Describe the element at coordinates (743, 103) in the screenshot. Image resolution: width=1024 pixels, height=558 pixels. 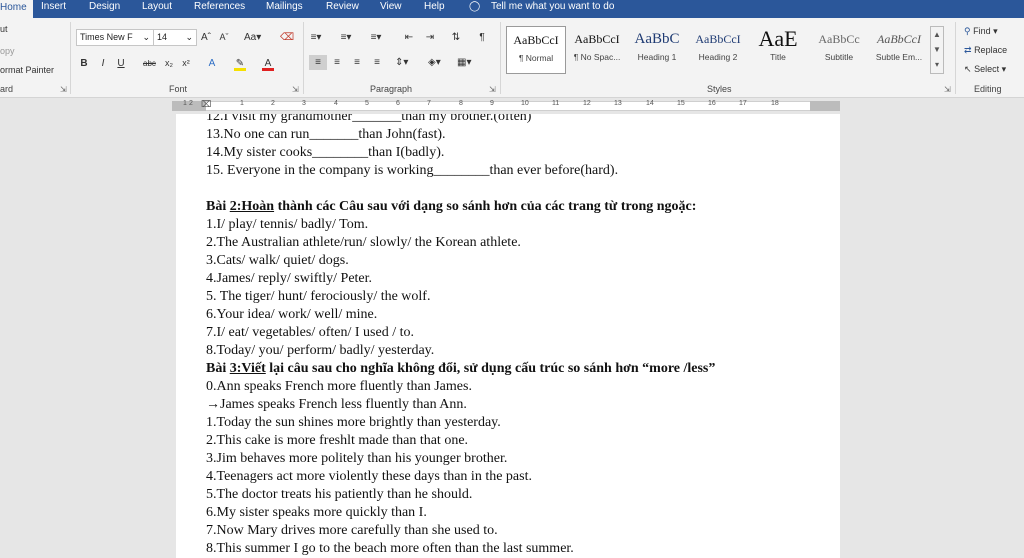
I see `ruler-tick-label: 17` at that location.